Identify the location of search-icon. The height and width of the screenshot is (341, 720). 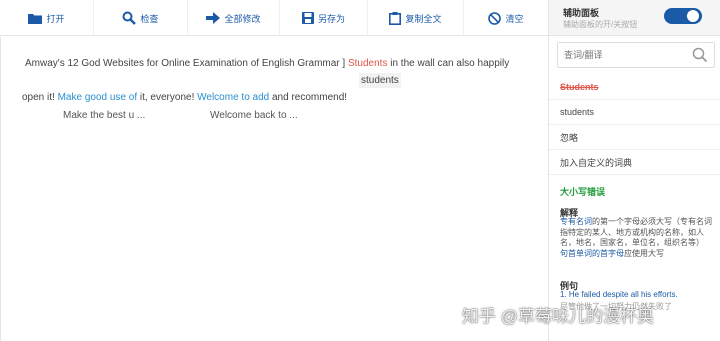
(700, 57).